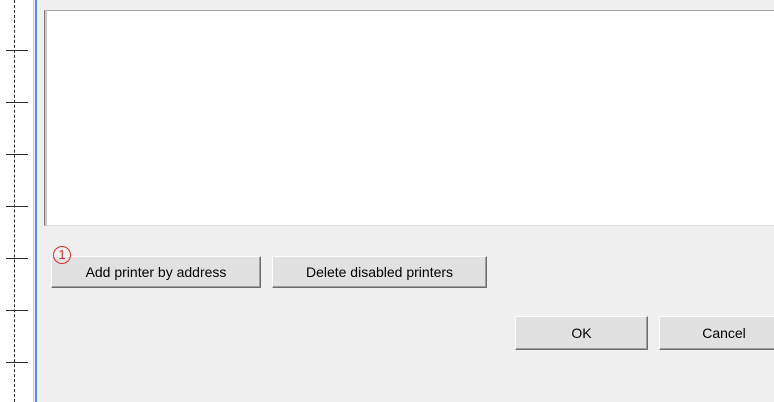 The height and width of the screenshot is (402, 774). I want to click on delete-disabled-printers-button: Delete disabled printers, so click(379, 272).